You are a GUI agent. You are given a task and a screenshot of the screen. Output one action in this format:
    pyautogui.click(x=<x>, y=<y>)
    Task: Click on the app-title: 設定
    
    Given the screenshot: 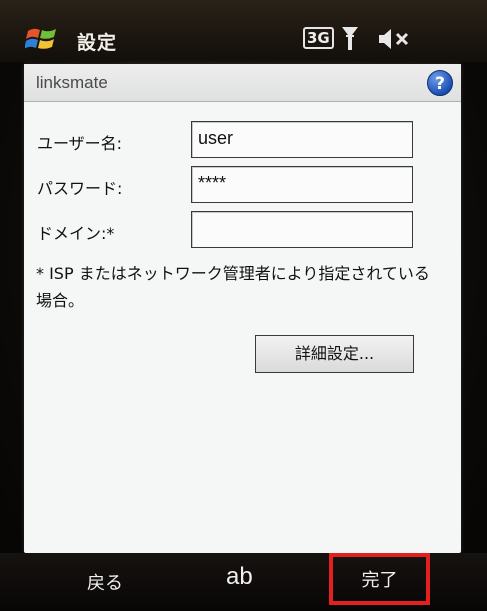 What is the action you would take?
    pyautogui.click(x=97, y=43)
    